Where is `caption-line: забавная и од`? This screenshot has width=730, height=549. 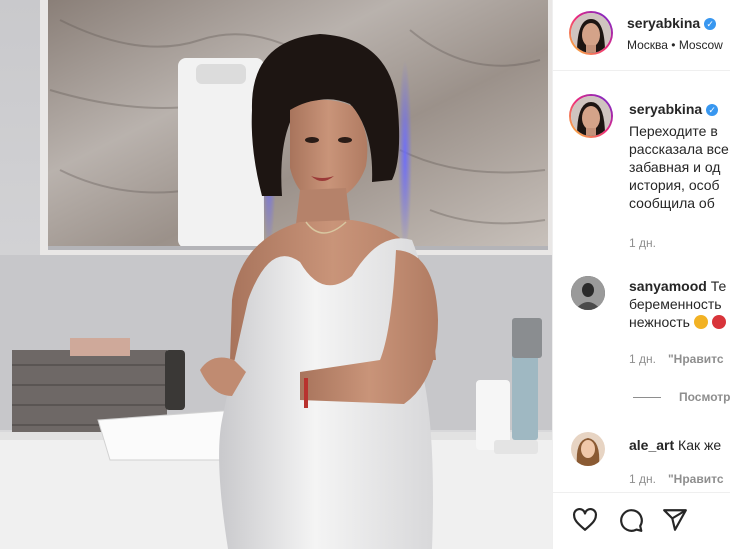
caption-line: забавная и од is located at coordinates (675, 167).